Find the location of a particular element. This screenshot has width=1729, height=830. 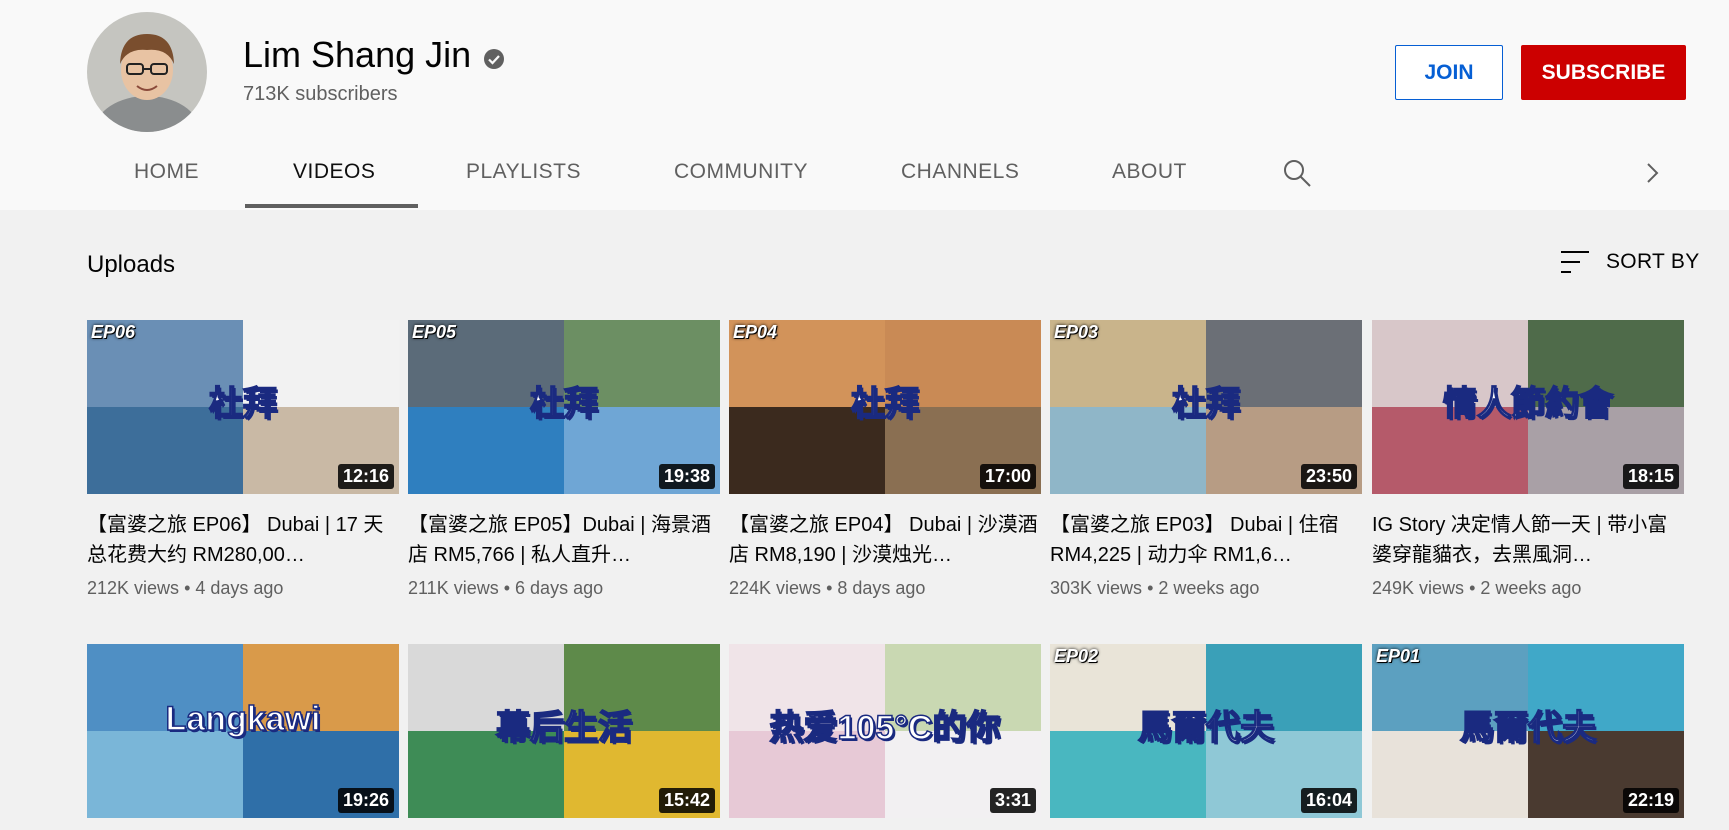

video-duration: 16:04 is located at coordinates (1328, 800).